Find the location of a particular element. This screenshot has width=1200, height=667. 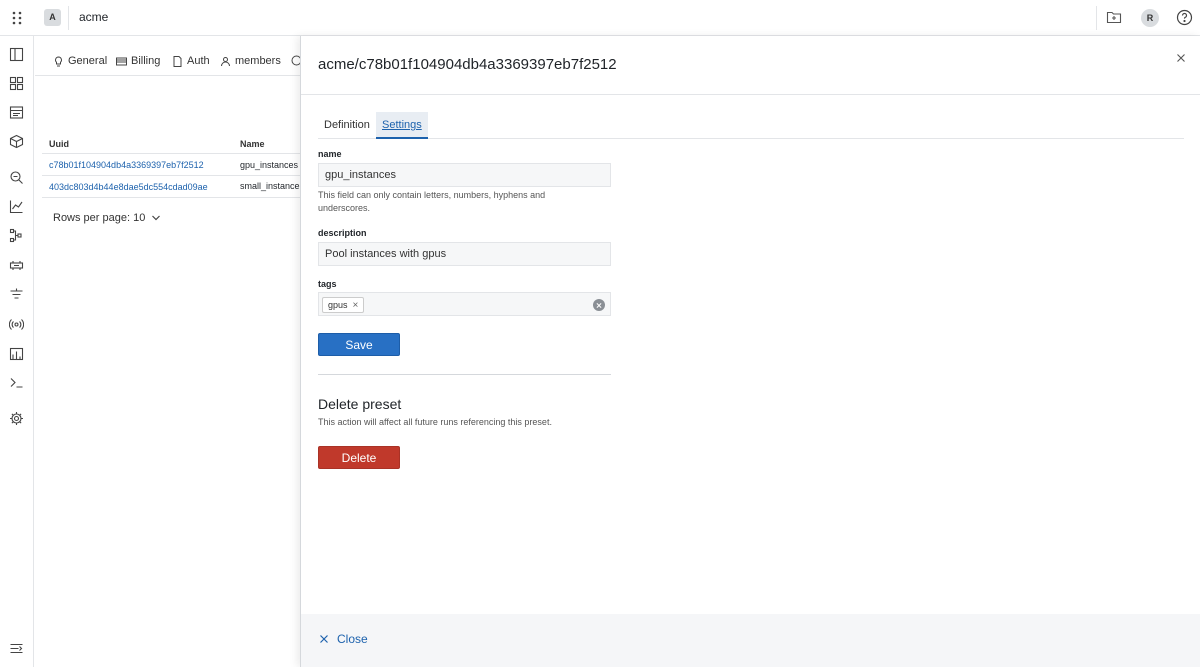

tab-label: Billing is located at coordinates (146, 61).